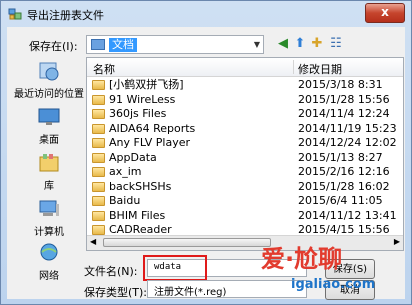  I want to click on back-arrow-icon: ◀, so click(283, 44).